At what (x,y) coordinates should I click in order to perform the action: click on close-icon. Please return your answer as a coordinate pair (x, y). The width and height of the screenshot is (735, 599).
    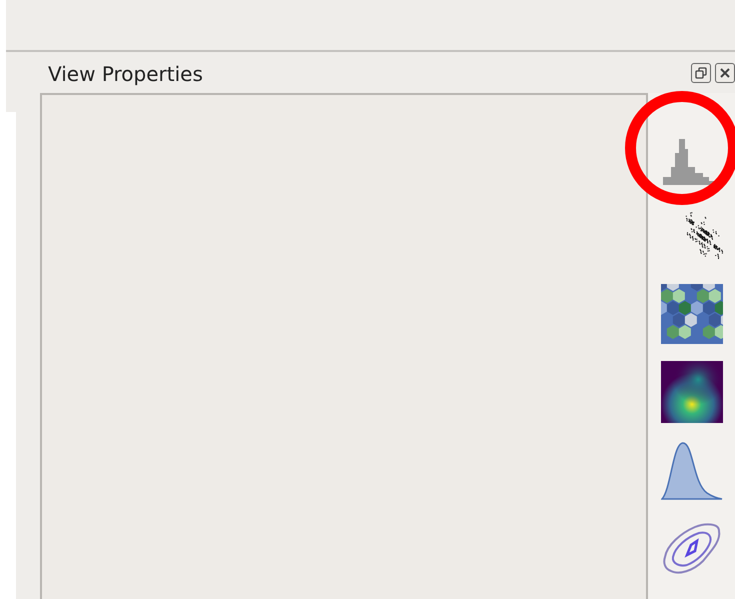
    Looking at the image, I should click on (725, 73).